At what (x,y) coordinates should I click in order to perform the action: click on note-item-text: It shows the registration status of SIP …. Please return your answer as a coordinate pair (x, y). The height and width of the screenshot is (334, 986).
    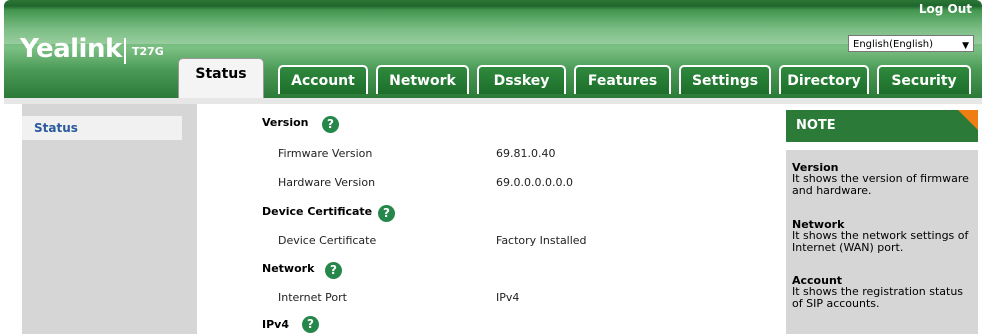
    Looking at the image, I should click on (878, 297).